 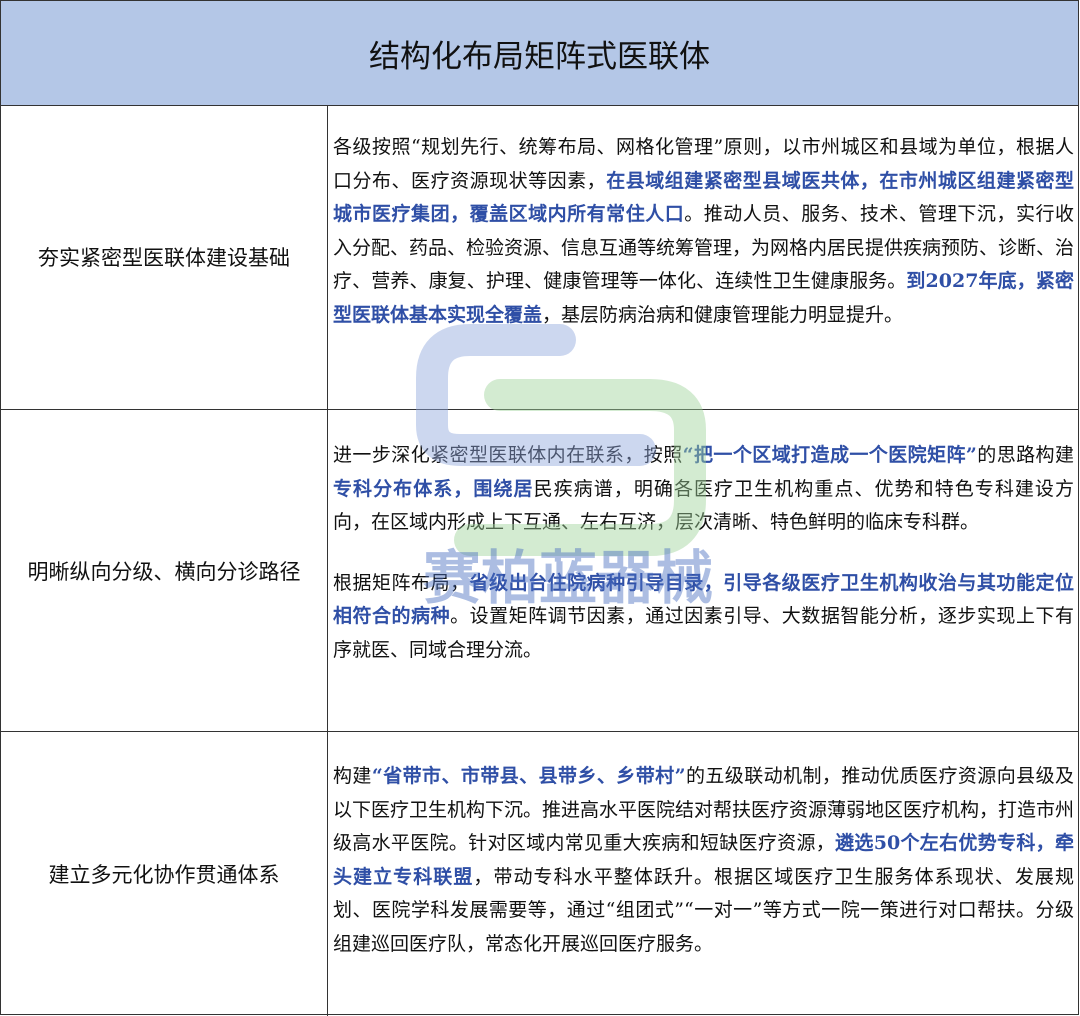 What do you see at coordinates (723, 314) in the screenshot?
I see `body-text: ，基层防病治病和健康管理能力明显提升。` at bounding box center [723, 314].